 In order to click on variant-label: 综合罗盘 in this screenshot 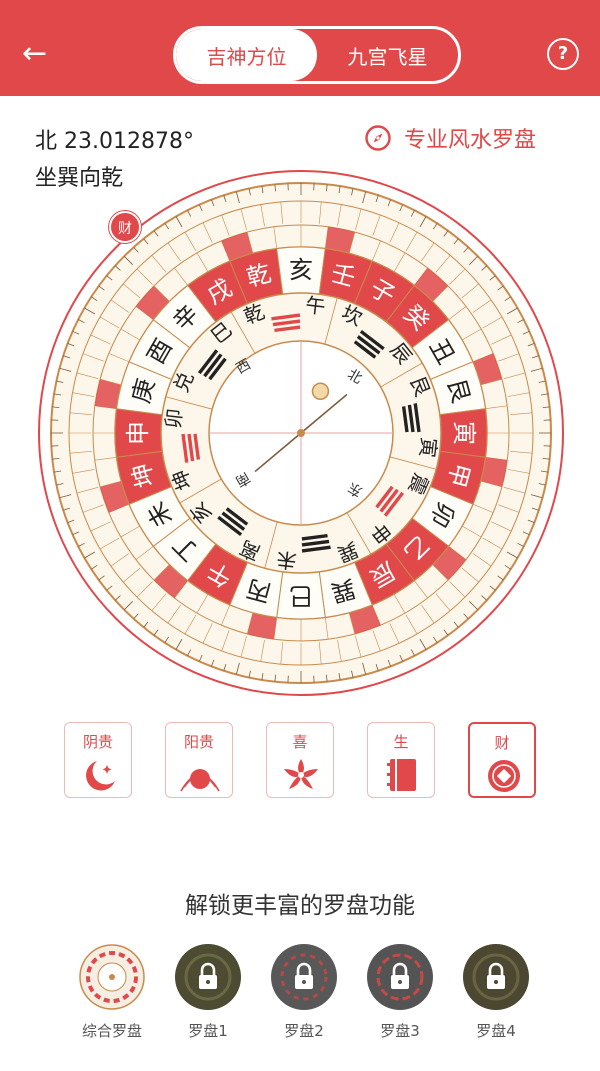, I will do `click(111, 1031)`.